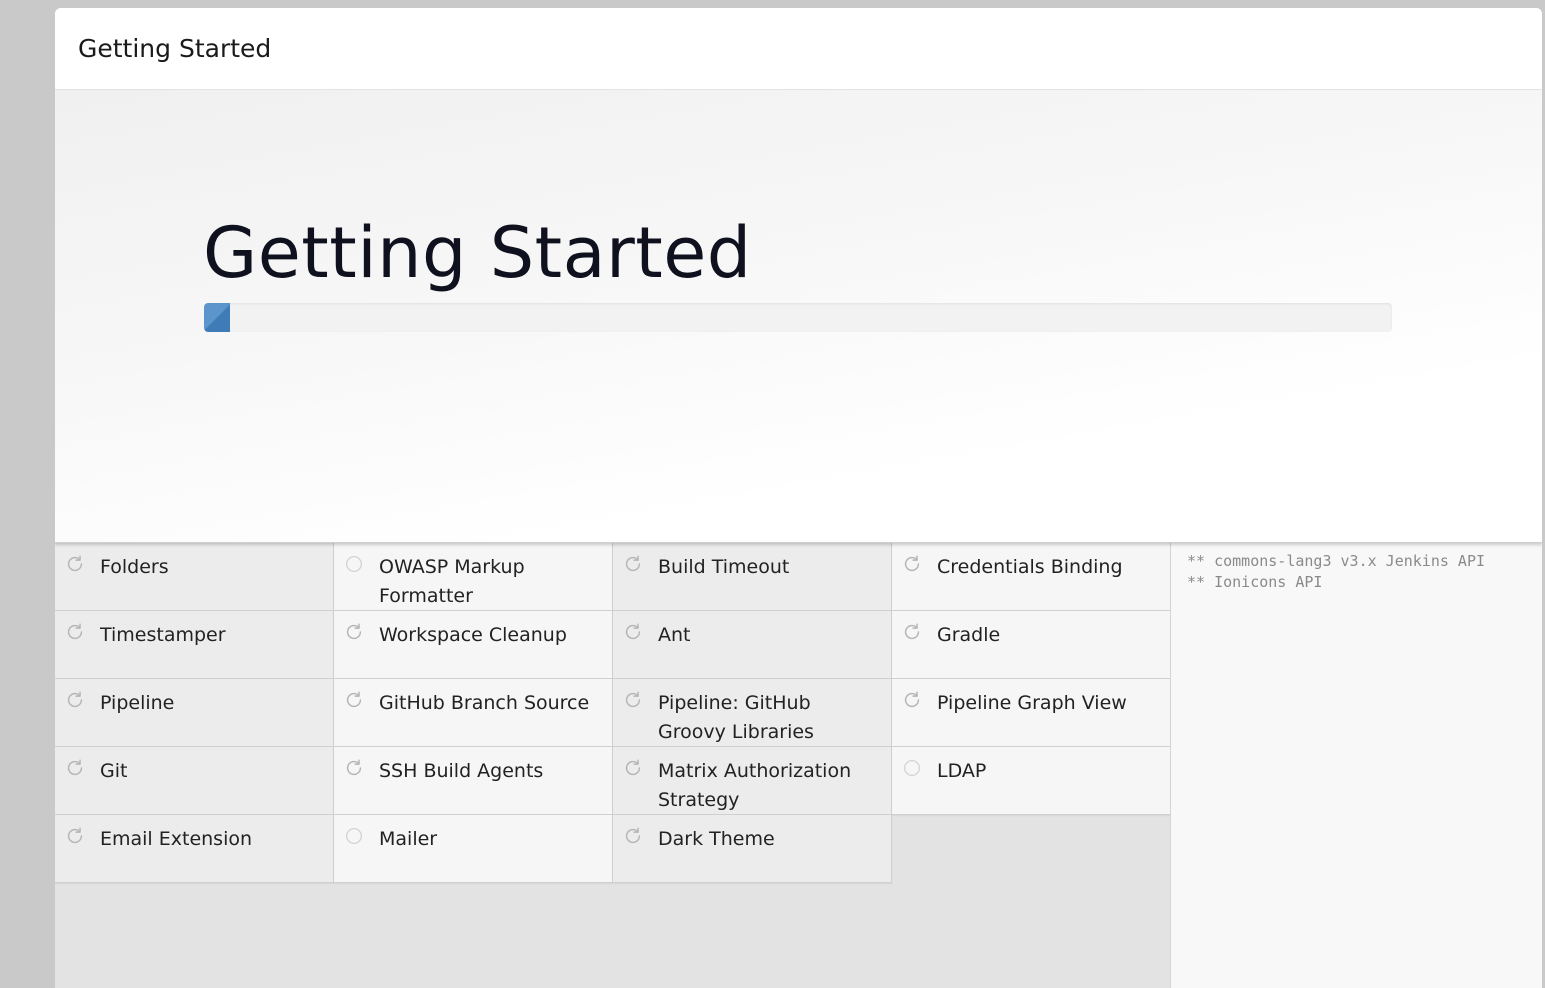 This screenshot has height=988, width=1545. I want to click on plugin-tile: GitHub Branch Source, so click(473, 713).